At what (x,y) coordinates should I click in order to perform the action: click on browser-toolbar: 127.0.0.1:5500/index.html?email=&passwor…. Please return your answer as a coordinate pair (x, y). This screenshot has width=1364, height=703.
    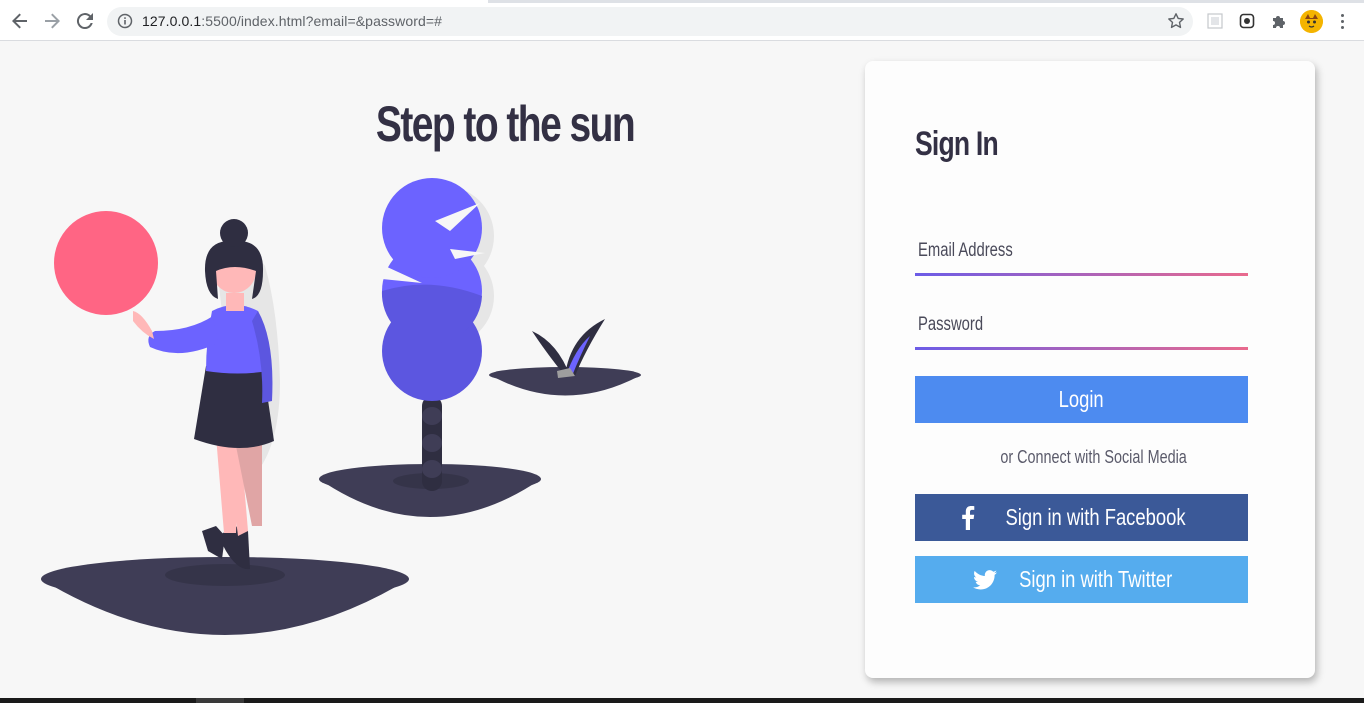
    Looking at the image, I should click on (682, 20).